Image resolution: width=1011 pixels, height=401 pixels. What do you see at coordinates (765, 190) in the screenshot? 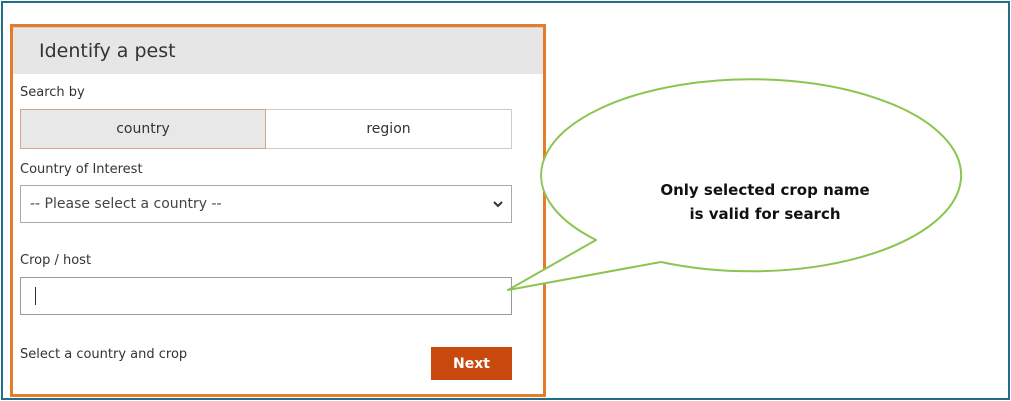
I see `callout-line-1: Only selected crop name` at bounding box center [765, 190].